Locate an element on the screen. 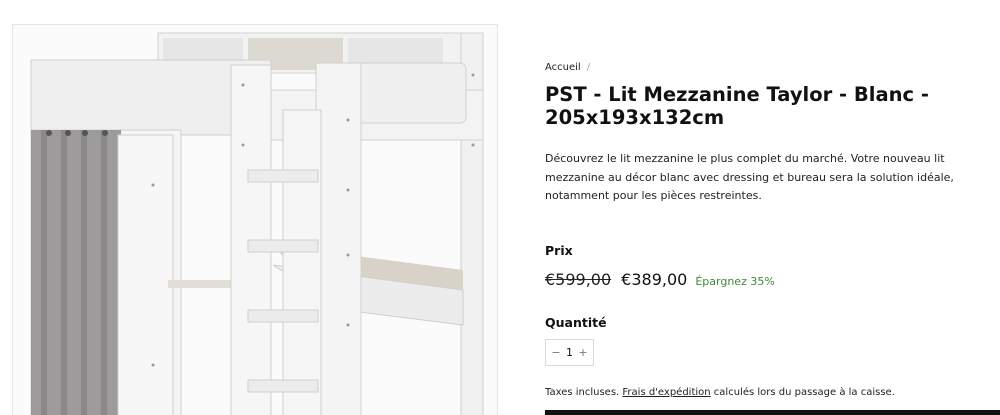  sale-price: €389,00 is located at coordinates (654, 279).